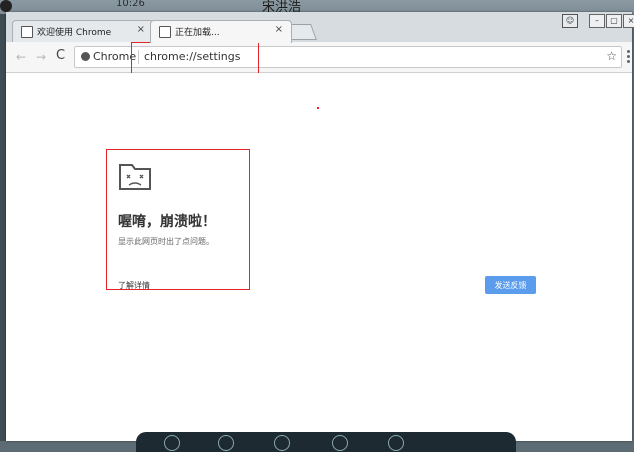 Image resolution: width=634 pixels, height=452 pixels. I want to click on clock-text: 10:26, so click(130, 4).